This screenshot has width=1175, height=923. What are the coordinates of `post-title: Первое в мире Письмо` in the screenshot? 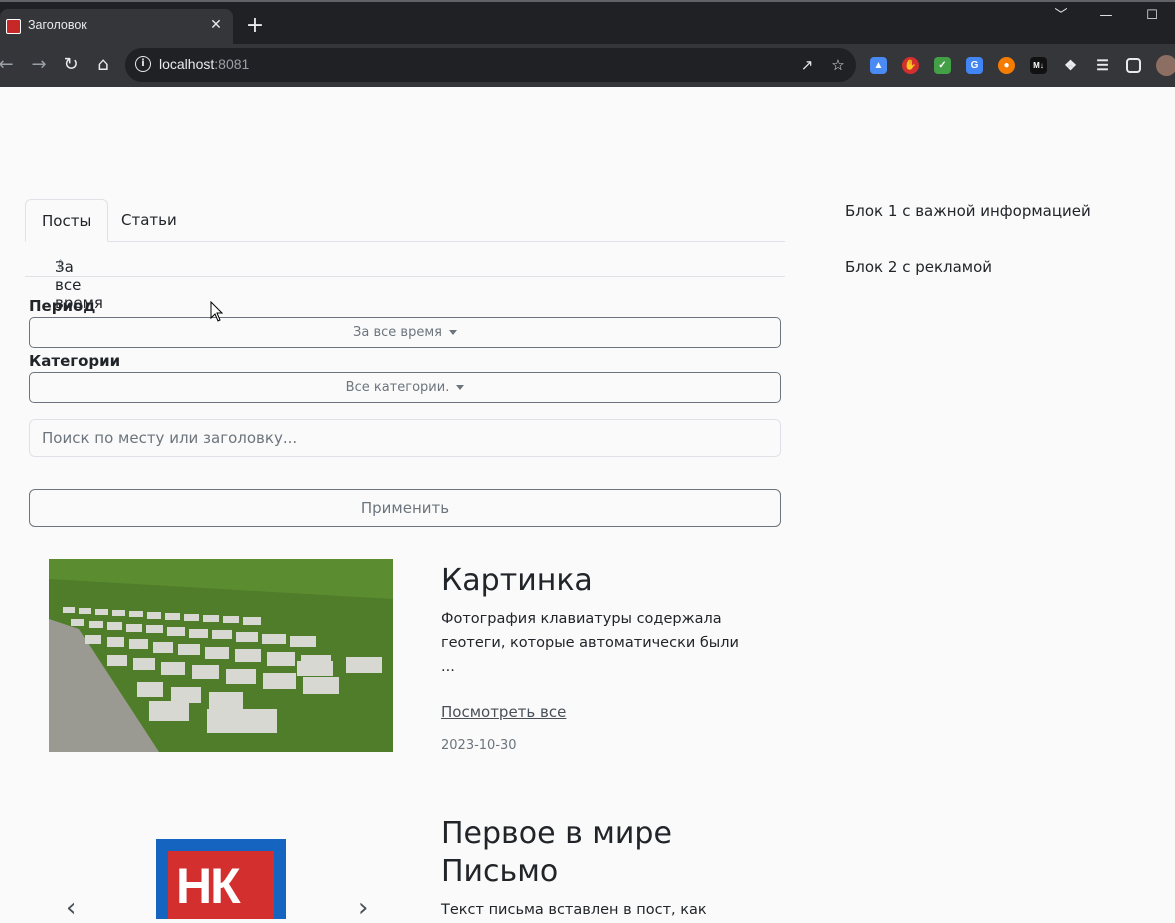 It's located at (601, 853).